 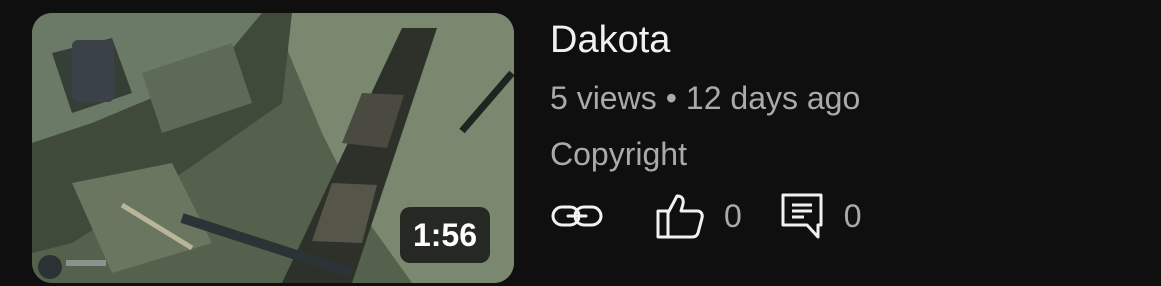 I want to click on video-actions: 0 0, so click(x=706, y=216).